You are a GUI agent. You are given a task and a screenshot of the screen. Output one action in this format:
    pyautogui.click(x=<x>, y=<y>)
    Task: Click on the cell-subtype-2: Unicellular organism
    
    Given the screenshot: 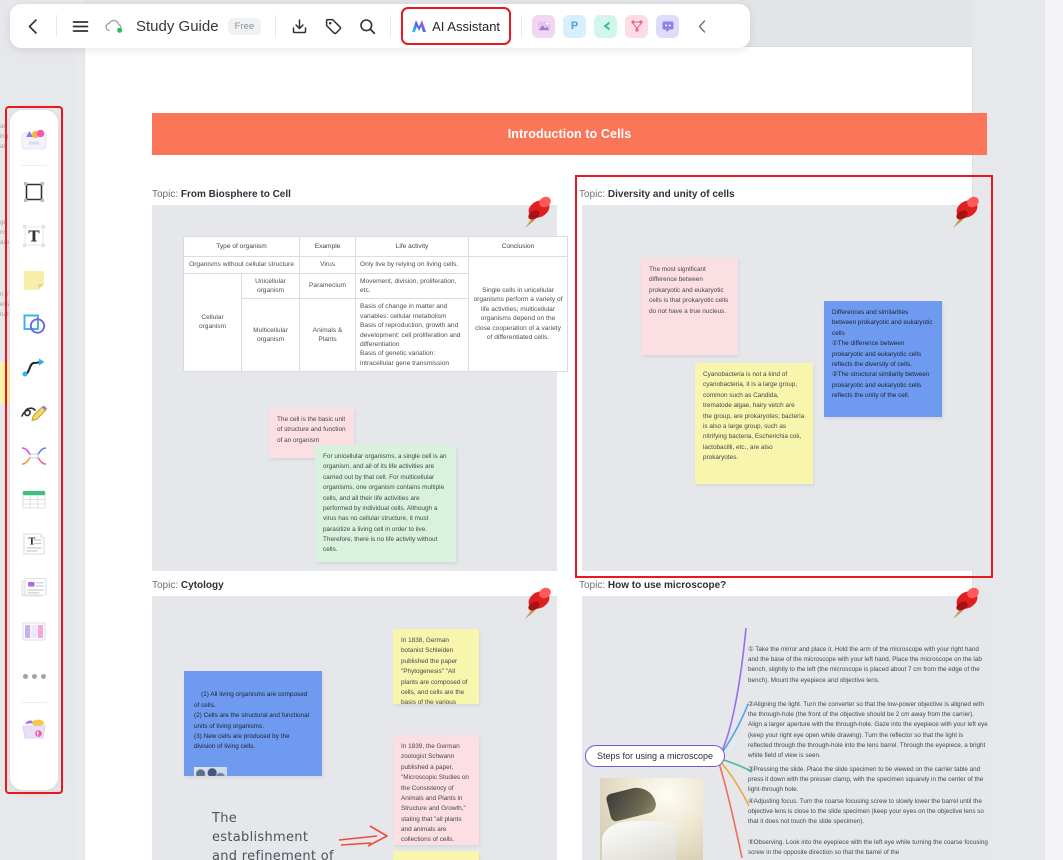 What is the action you would take?
    pyautogui.click(x=270, y=286)
    